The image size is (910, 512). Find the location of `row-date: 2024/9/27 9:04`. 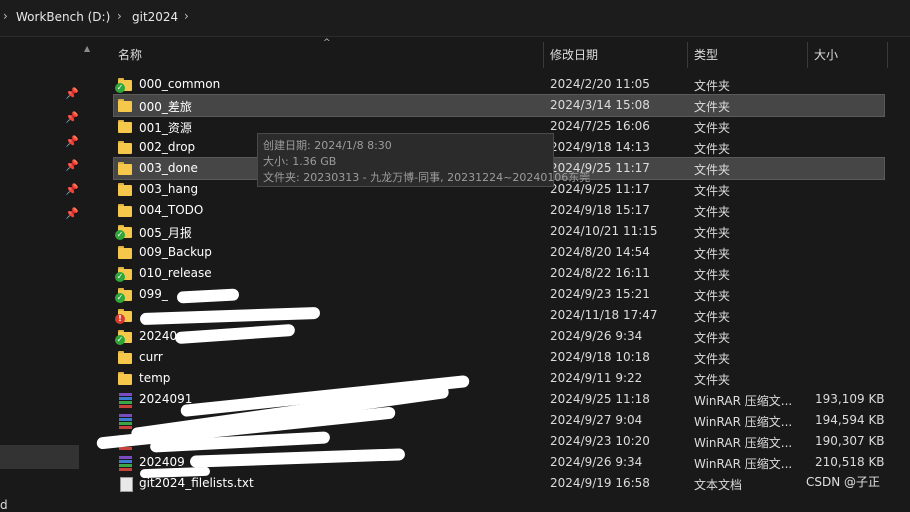

row-date: 2024/9/27 9:04 is located at coordinates (596, 420).